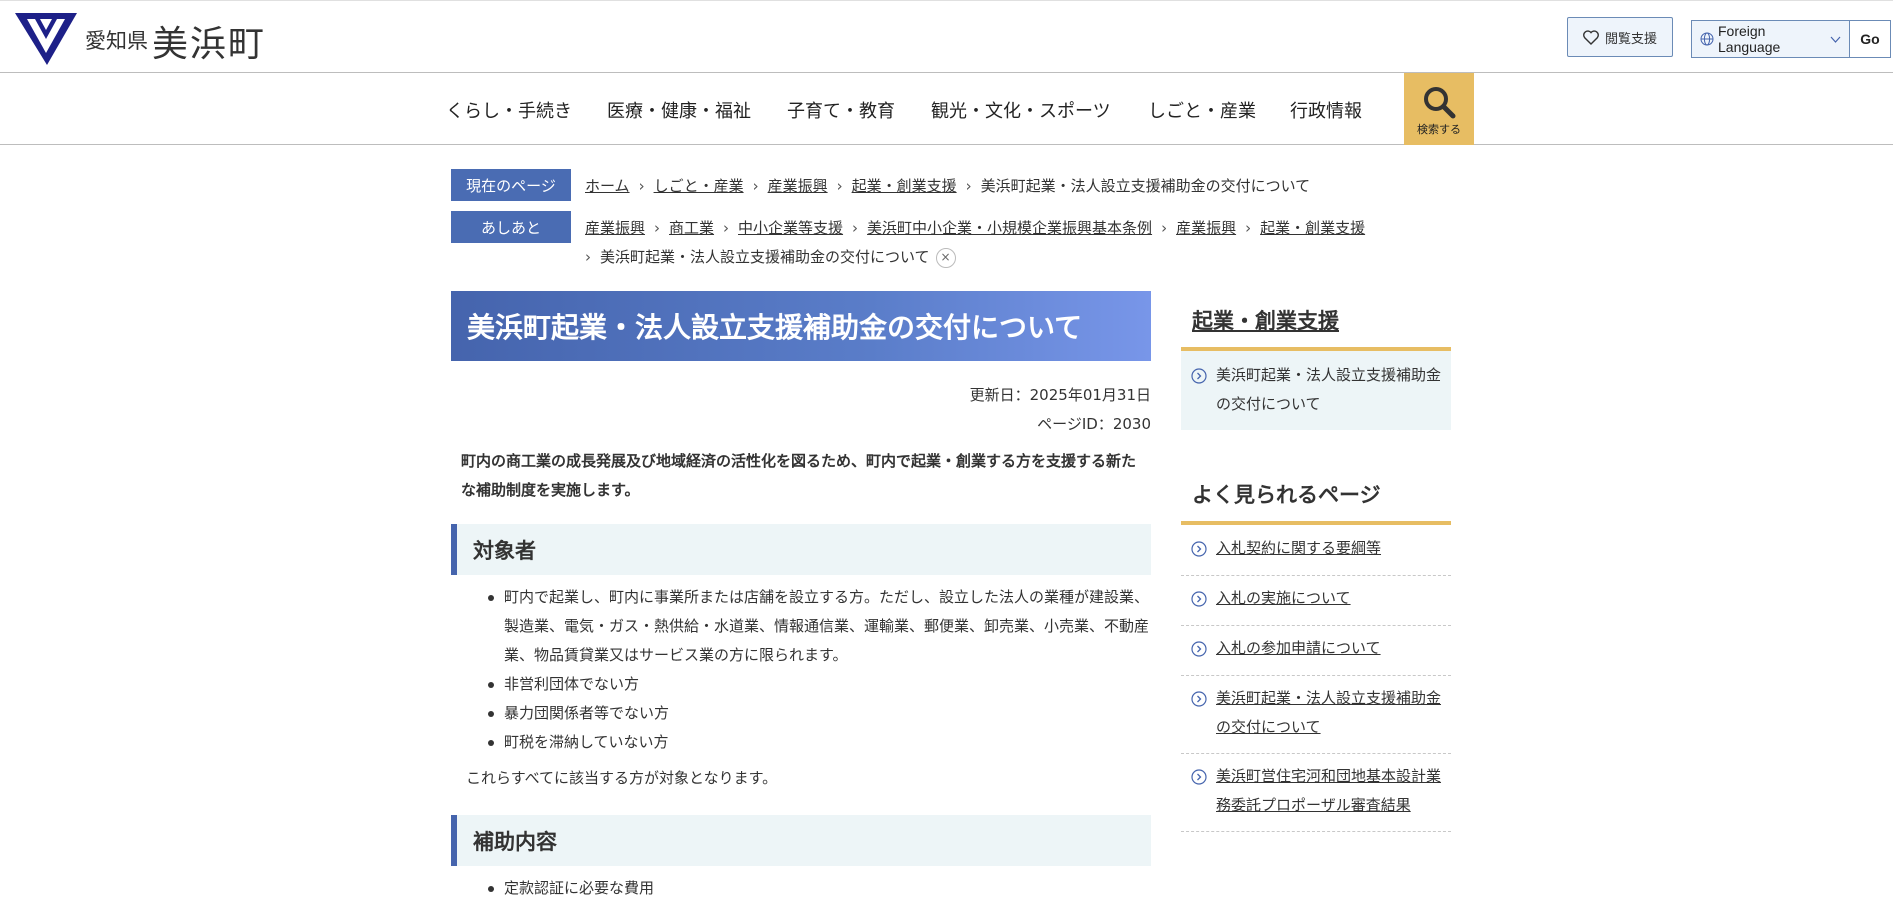 This screenshot has height=910, width=1893. I want to click on breadcrumb-link-home: ホーム, so click(607, 186).